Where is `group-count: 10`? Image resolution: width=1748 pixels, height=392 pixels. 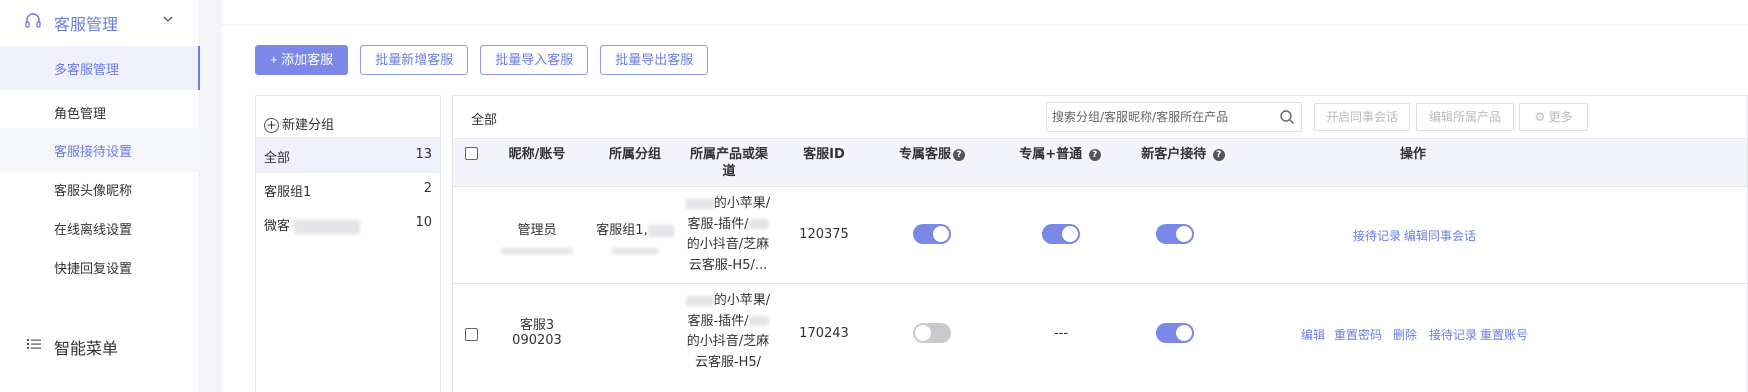
group-count: 10 is located at coordinates (423, 222).